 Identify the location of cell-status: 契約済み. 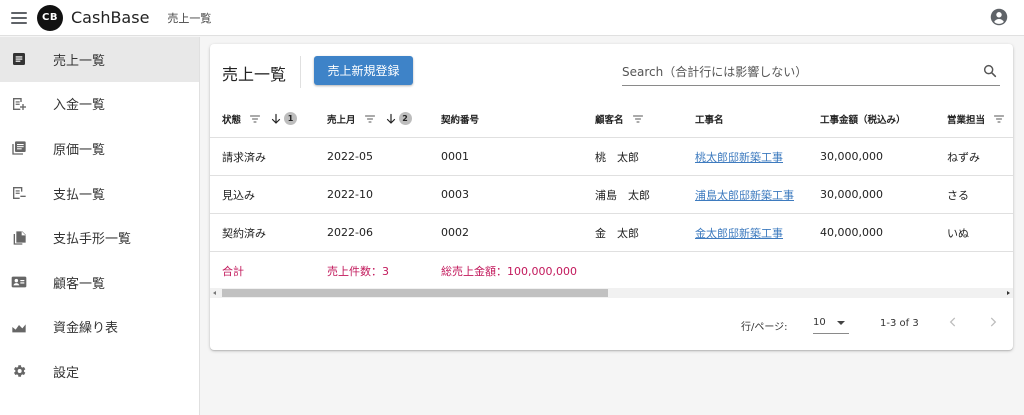
(244, 233).